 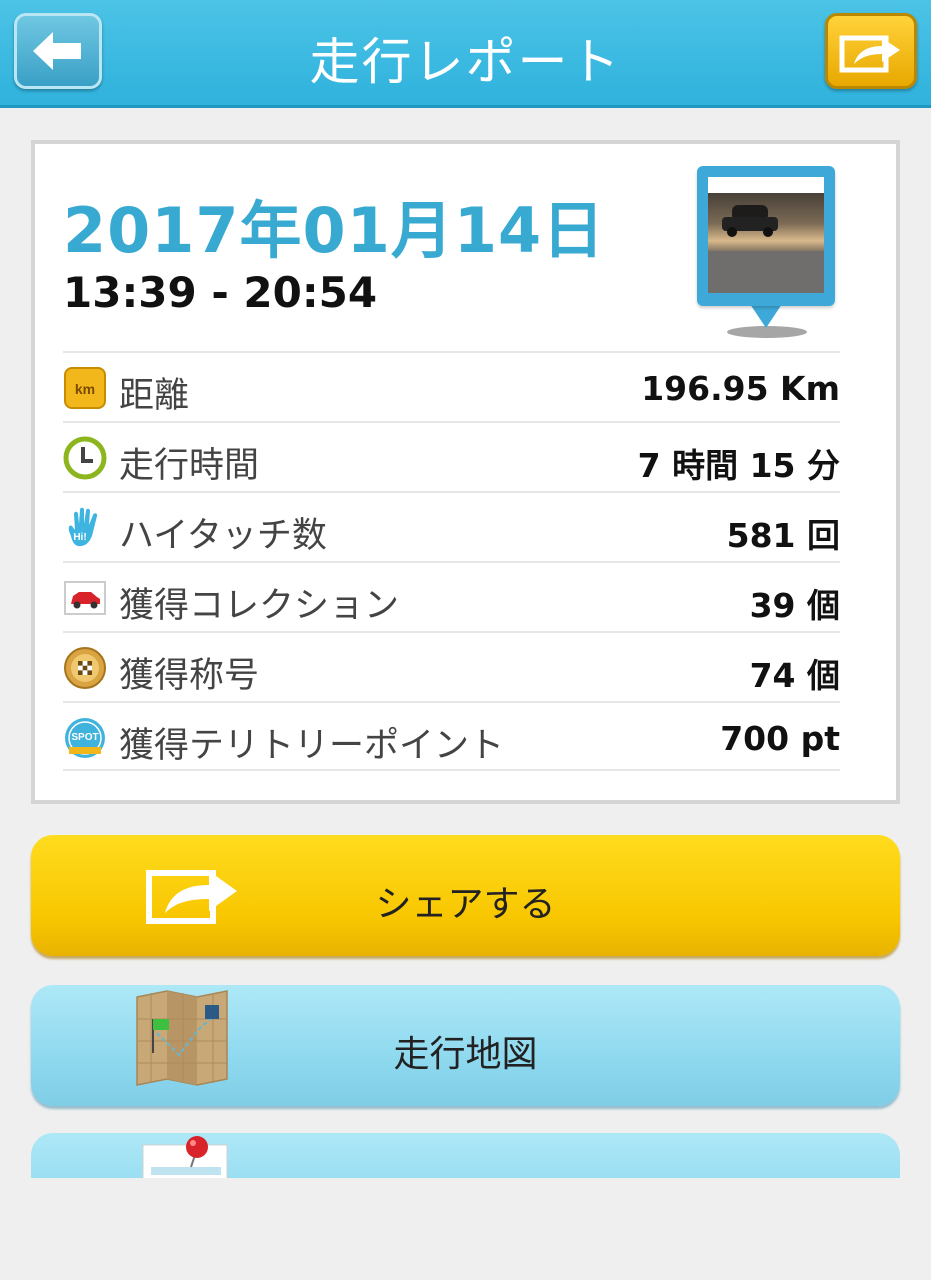 I want to click on photo-frame, so click(x=766, y=236).